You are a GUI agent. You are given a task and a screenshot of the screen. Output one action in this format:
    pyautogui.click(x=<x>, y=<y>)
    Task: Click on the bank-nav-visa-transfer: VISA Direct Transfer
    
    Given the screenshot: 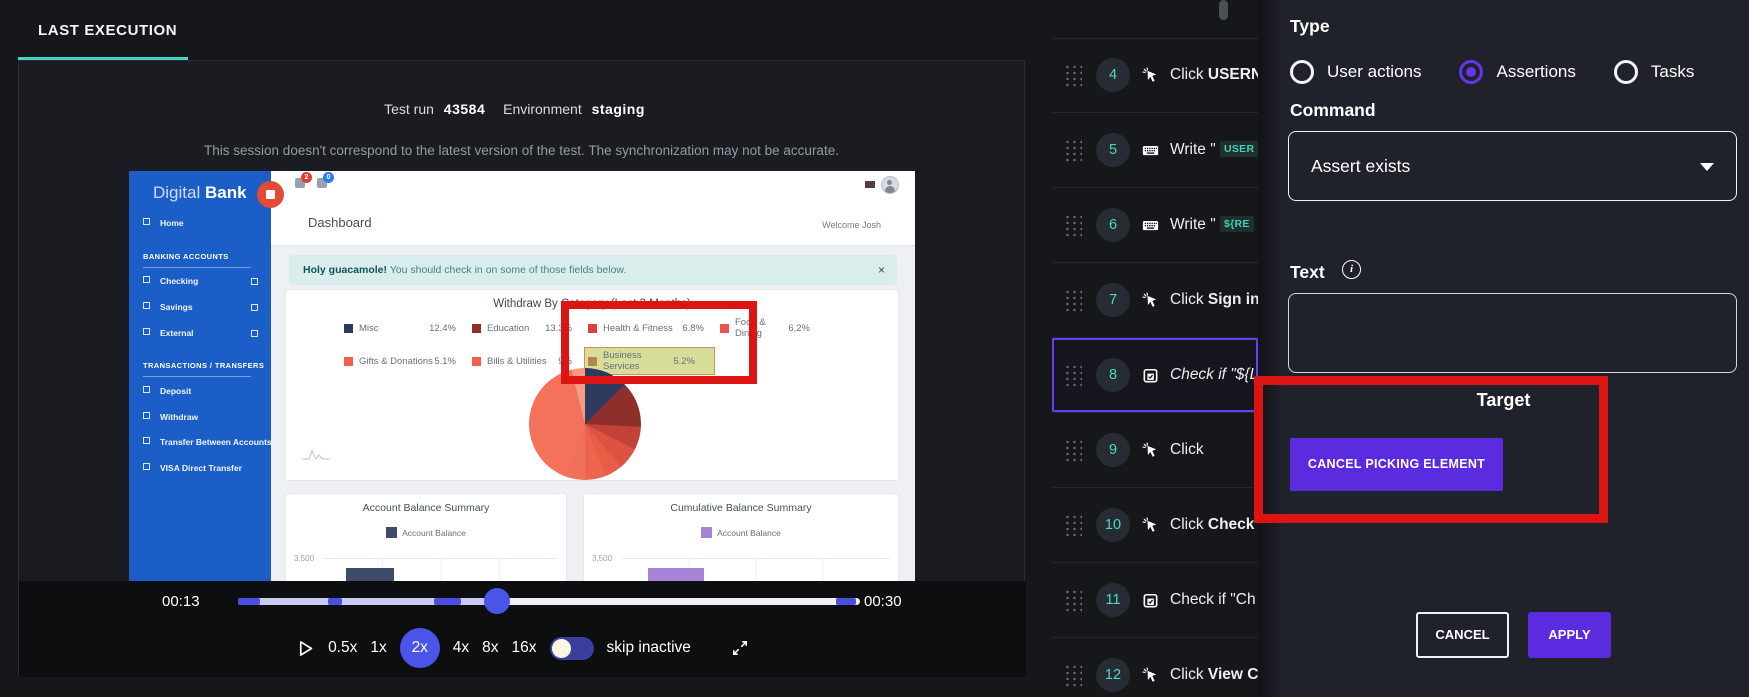 What is the action you would take?
    pyautogui.click(x=192, y=469)
    